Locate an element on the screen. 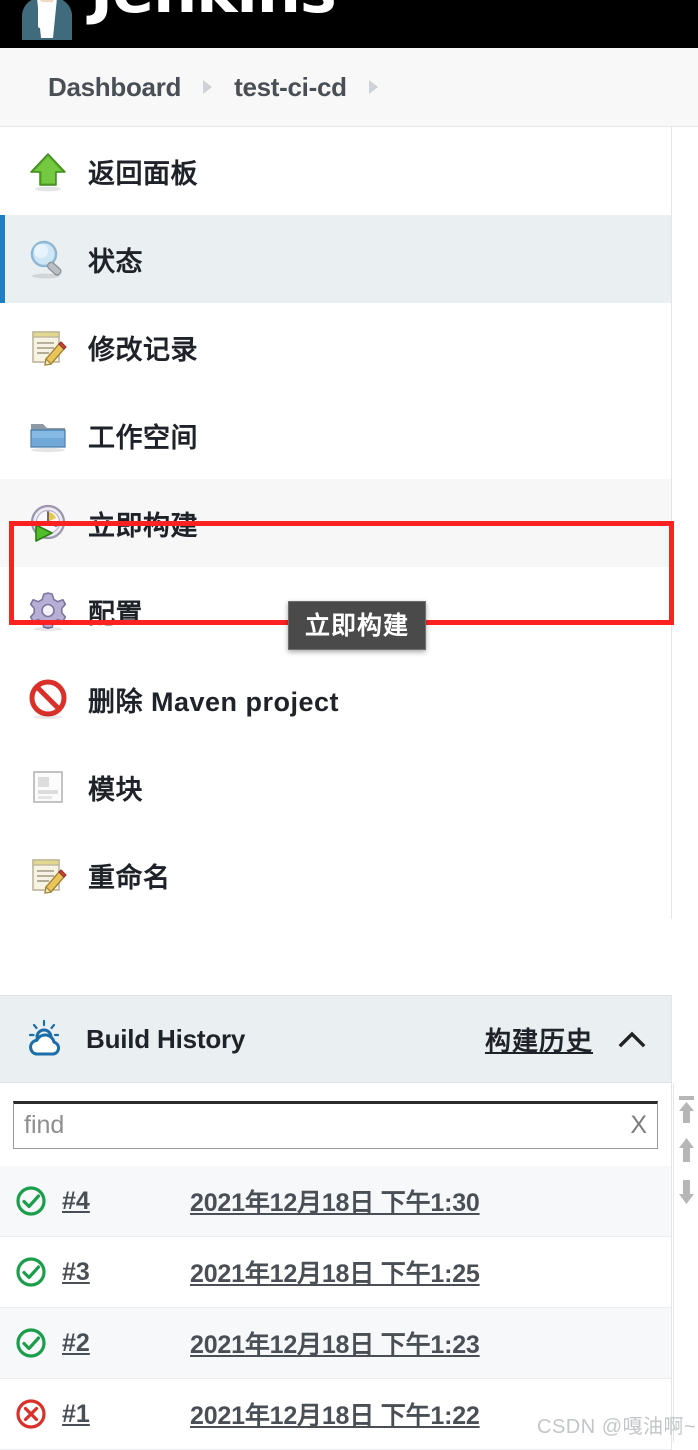  build-date-link: 2021年12月18日 下午1:30 is located at coordinates (335, 1201).